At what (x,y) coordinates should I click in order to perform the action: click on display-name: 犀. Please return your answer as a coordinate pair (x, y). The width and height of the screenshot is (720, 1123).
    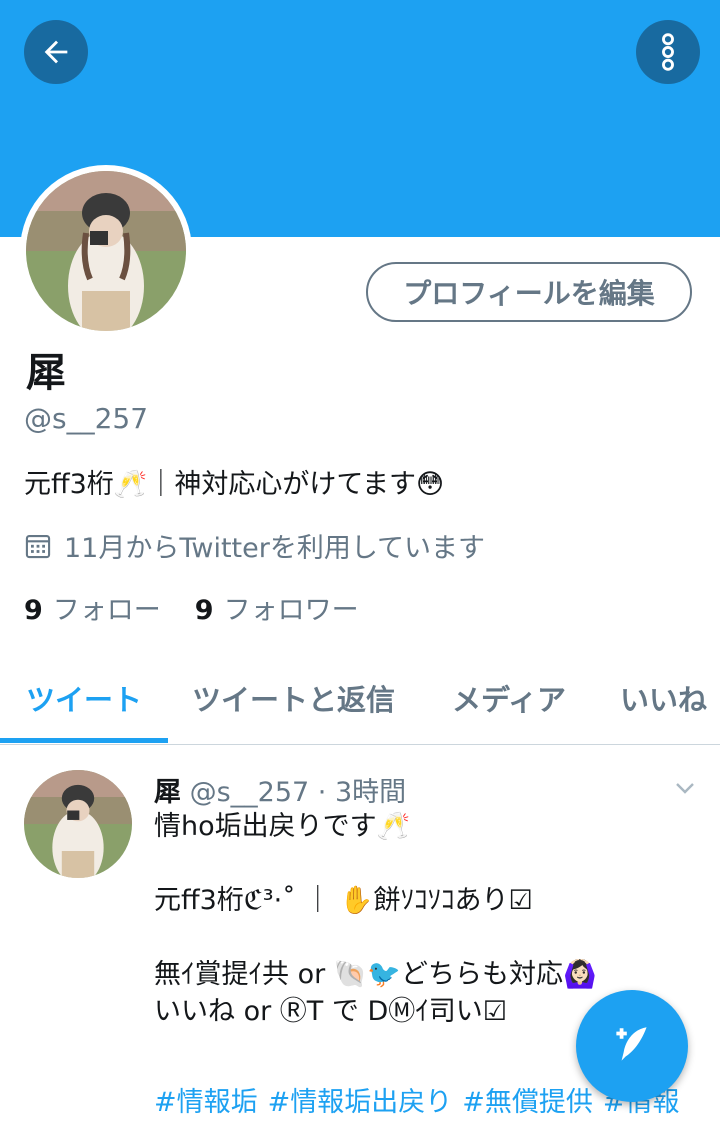
    Looking at the image, I should click on (46, 373).